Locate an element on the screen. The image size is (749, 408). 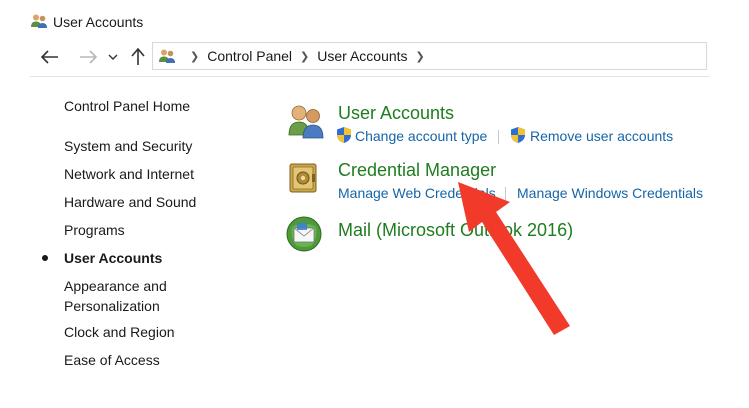
navigation-bar: ❯ Control Panel ❯ User Accounts ❯ is located at coordinates (374, 58).